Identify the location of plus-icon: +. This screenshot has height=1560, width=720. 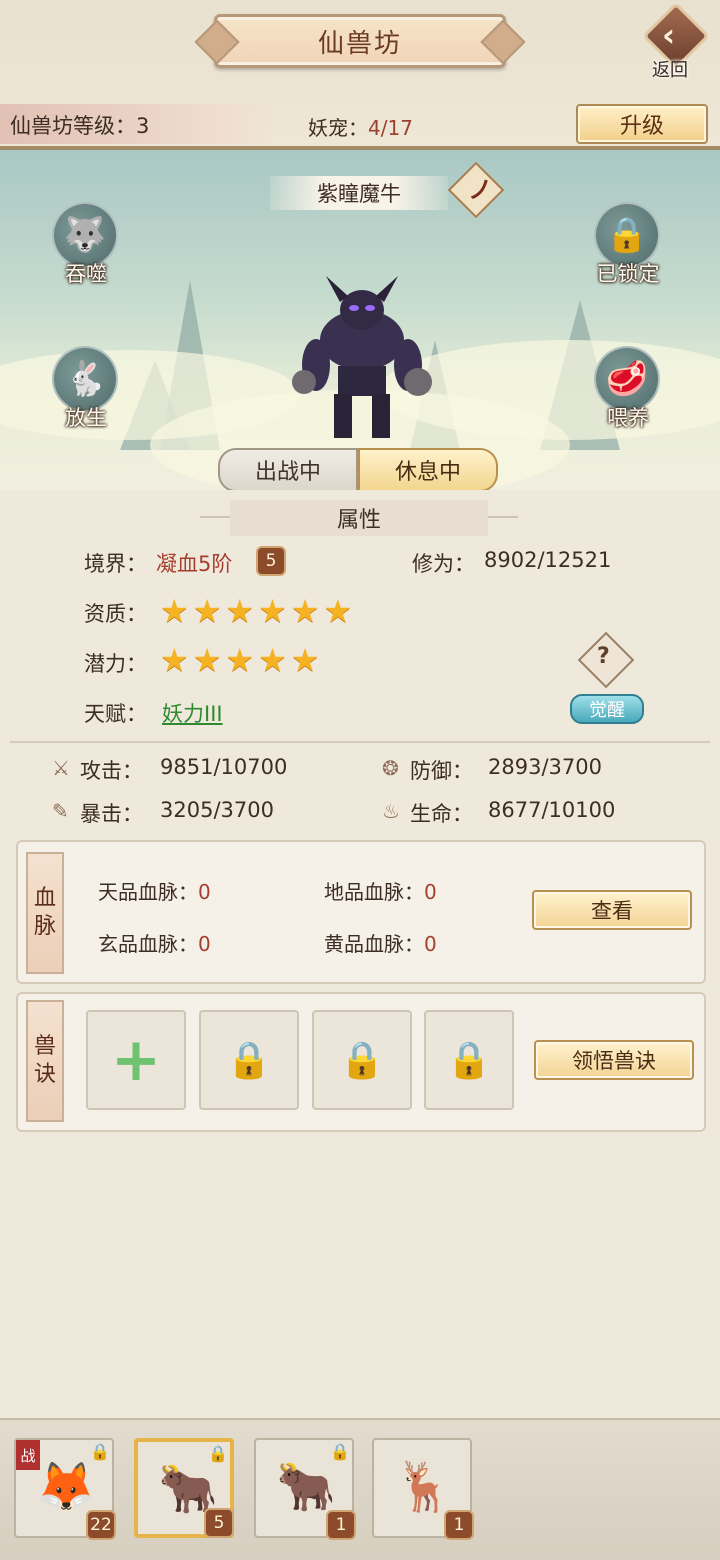
(136, 1060).